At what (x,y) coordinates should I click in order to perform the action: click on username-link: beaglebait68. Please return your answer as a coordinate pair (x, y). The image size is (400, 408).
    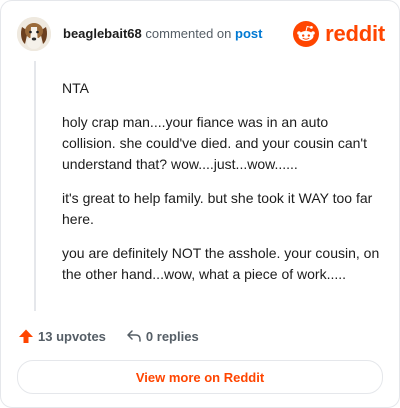
    Looking at the image, I should click on (102, 33).